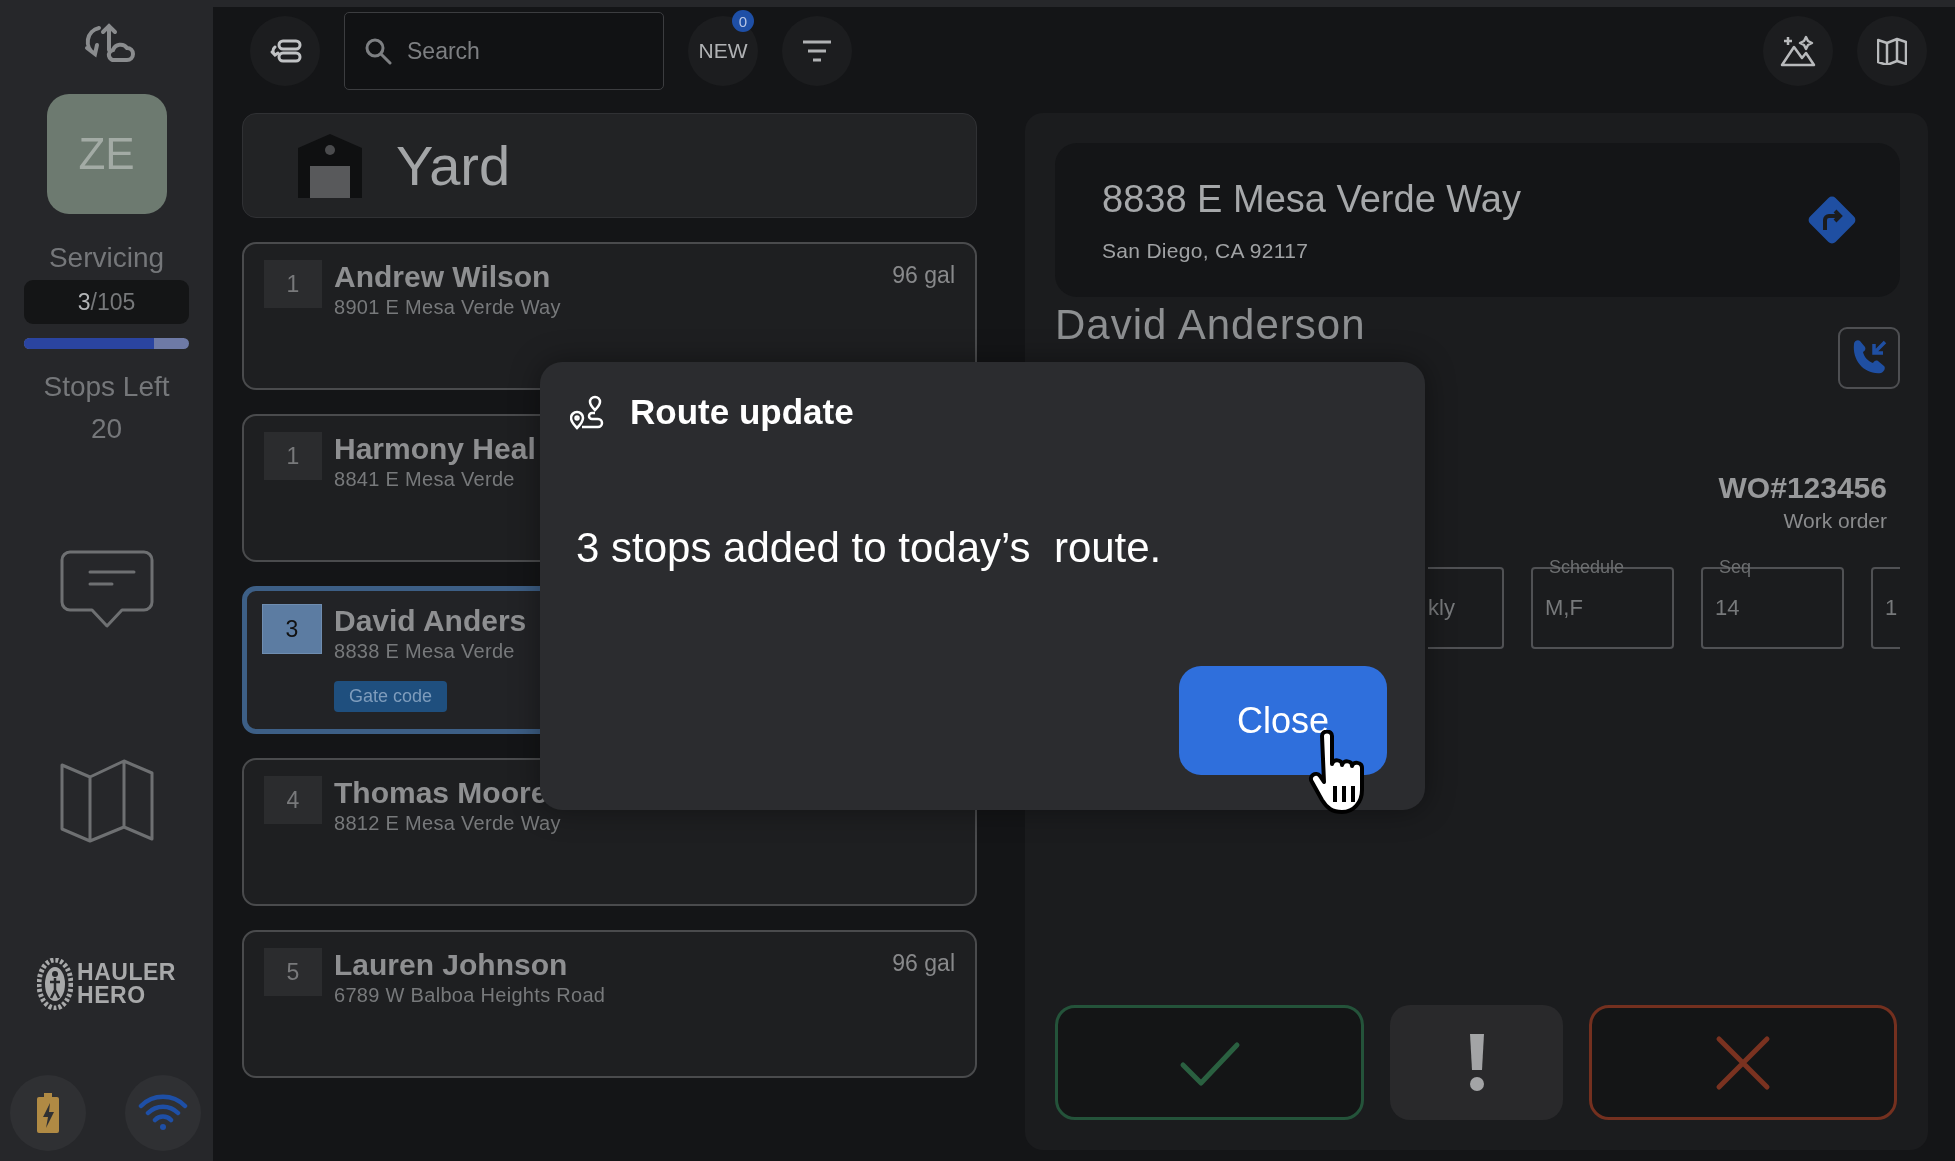  What do you see at coordinates (435, 449) in the screenshot?
I see `customer-name: Harmony Heal` at bounding box center [435, 449].